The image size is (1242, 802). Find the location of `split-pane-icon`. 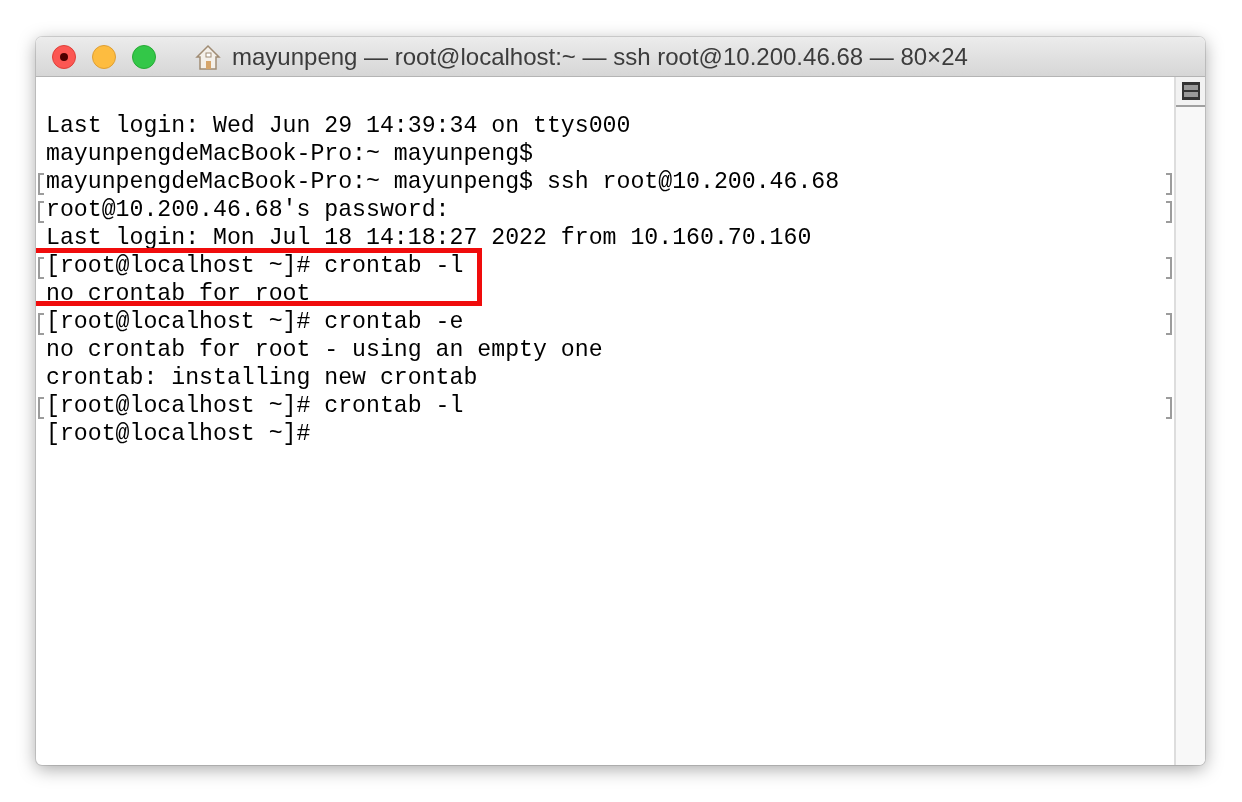

split-pane-icon is located at coordinates (1190, 91).